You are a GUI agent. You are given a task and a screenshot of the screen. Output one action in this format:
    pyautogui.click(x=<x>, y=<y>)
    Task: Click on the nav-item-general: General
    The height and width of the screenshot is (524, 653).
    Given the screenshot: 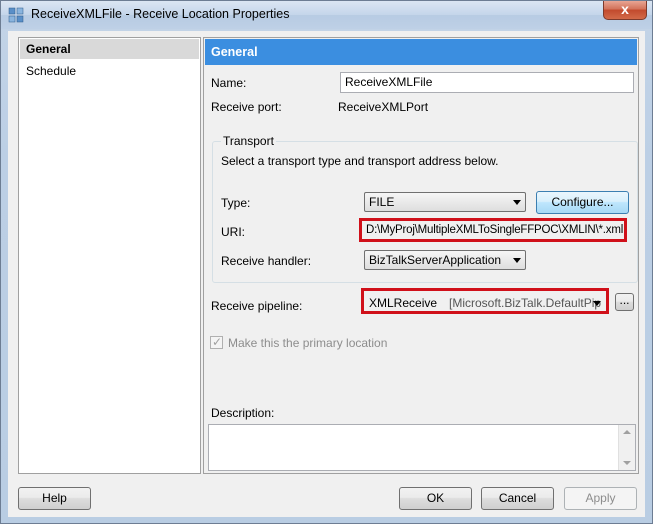 What is the action you would take?
    pyautogui.click(x=109, y=49)
    